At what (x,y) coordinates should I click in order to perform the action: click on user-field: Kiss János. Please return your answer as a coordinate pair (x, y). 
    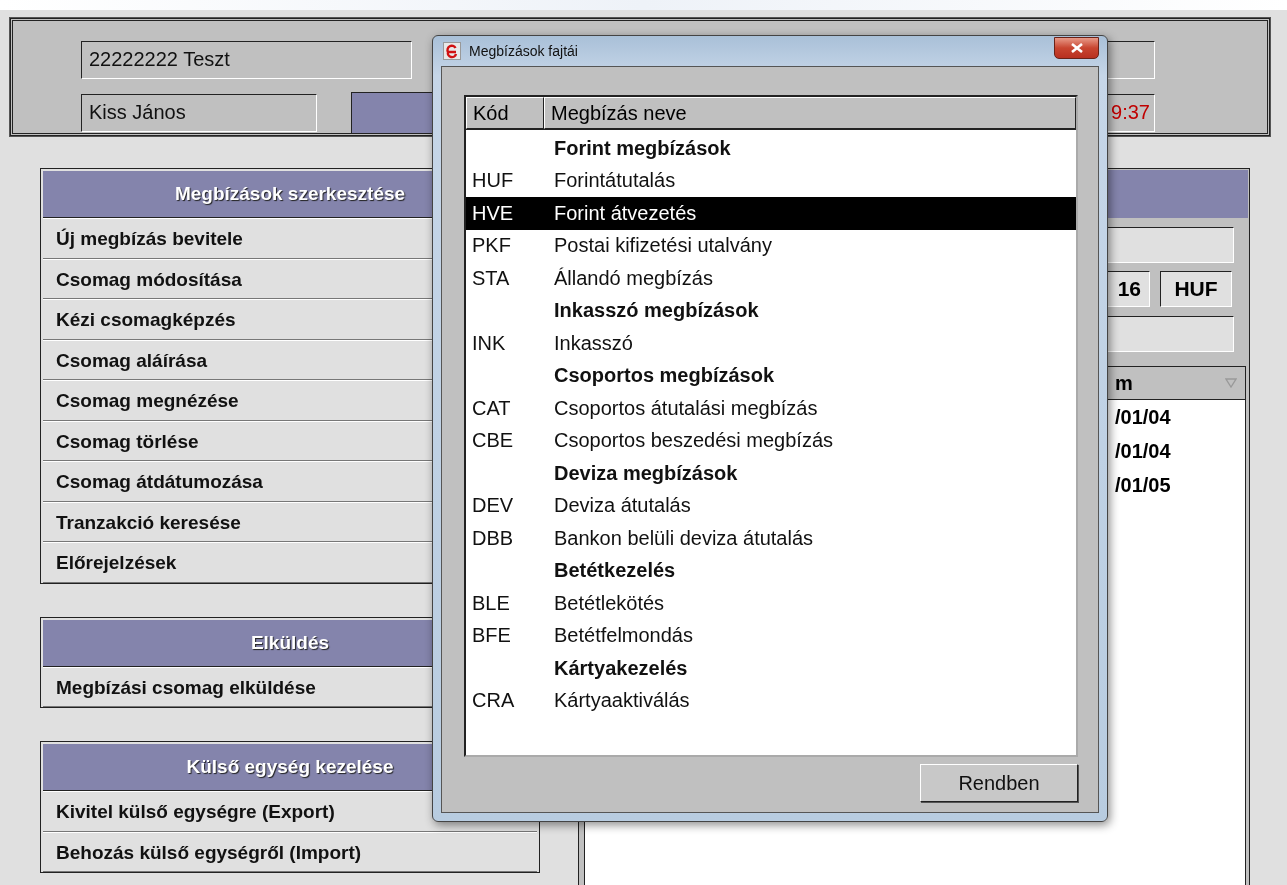
    Looking at the image, I should click on (199, 113).